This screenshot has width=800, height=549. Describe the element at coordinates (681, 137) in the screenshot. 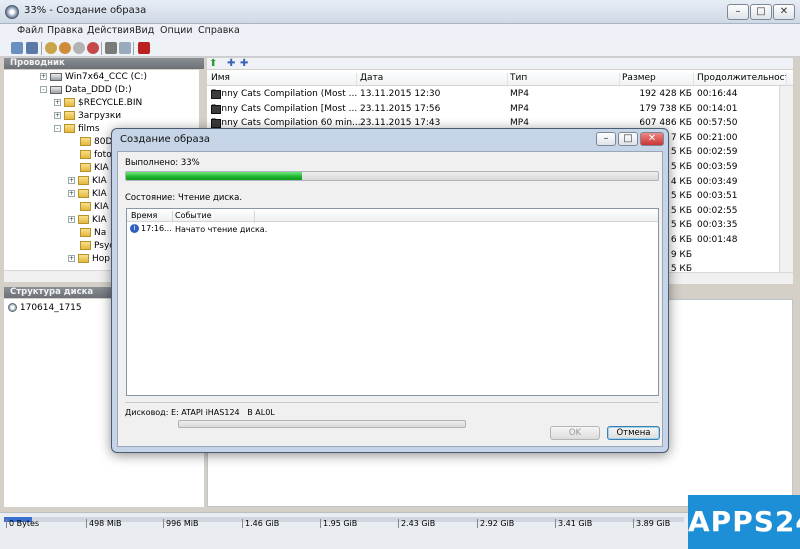

I see `file-size: 7 КБ` at that location.